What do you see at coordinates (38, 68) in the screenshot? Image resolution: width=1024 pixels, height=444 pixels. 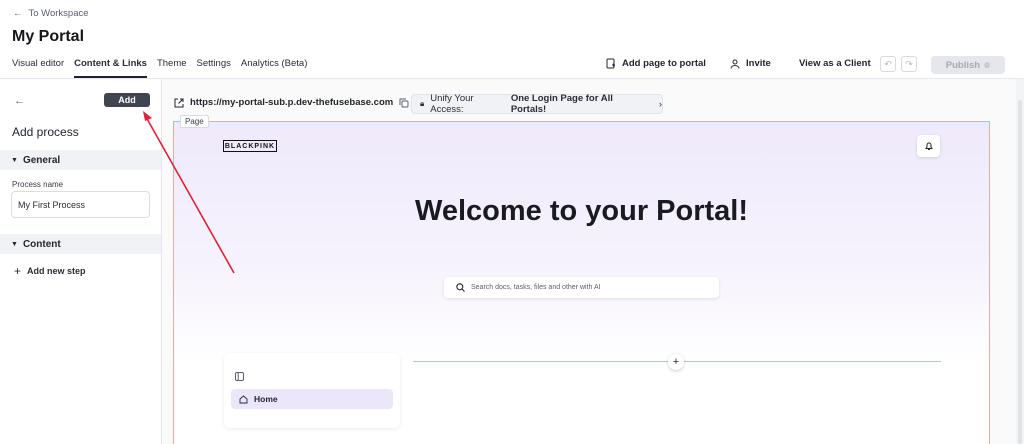 I see `tab-visual-editor: Visual editor` at bounding box center [38, 68].